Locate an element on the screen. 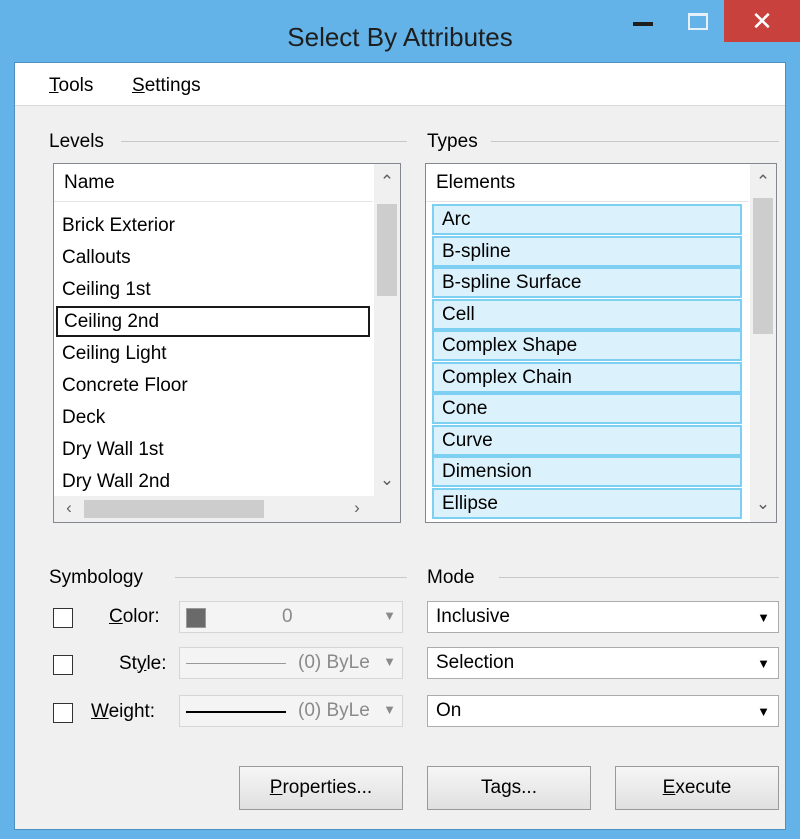 Image resolution: width=800 pixels, height=839 pixels. symbology-divider is located at coordinates (291, 577).